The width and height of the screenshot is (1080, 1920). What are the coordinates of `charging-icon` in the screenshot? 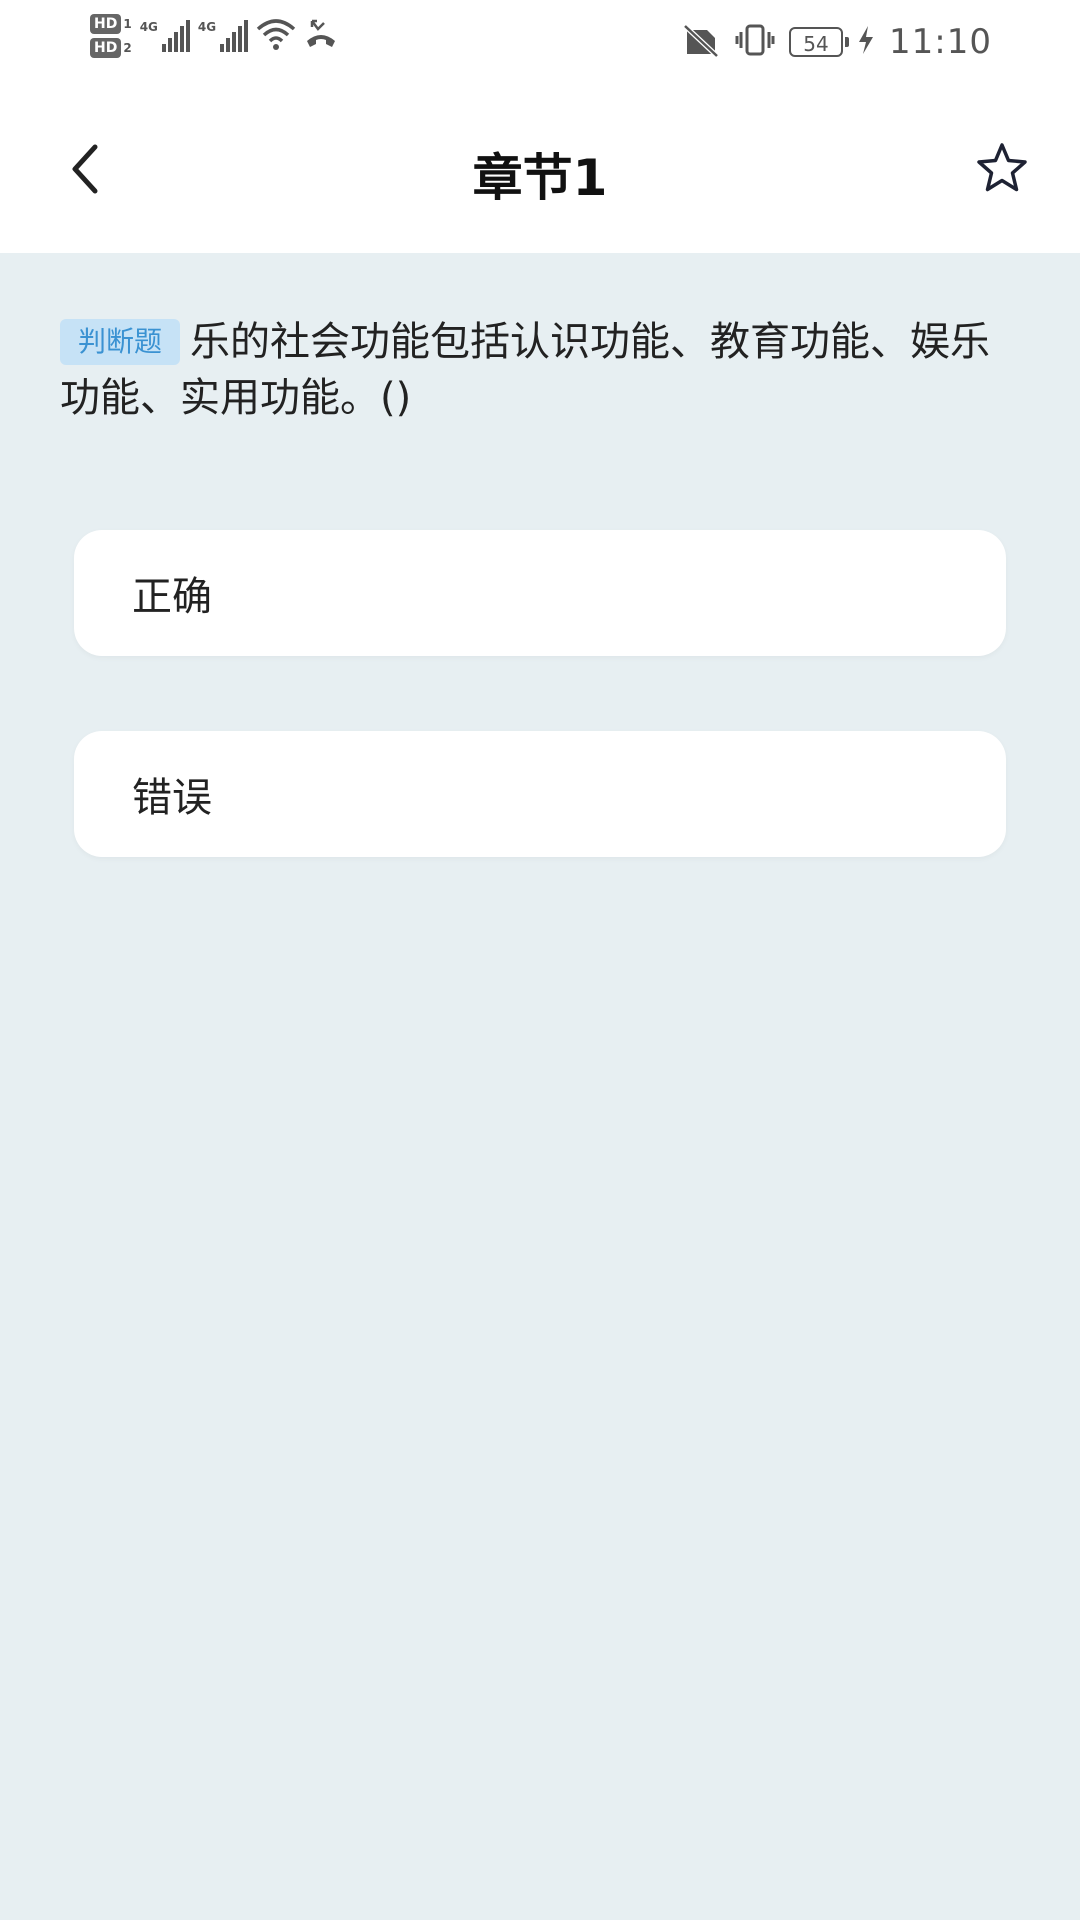 It's located at (866, 42).